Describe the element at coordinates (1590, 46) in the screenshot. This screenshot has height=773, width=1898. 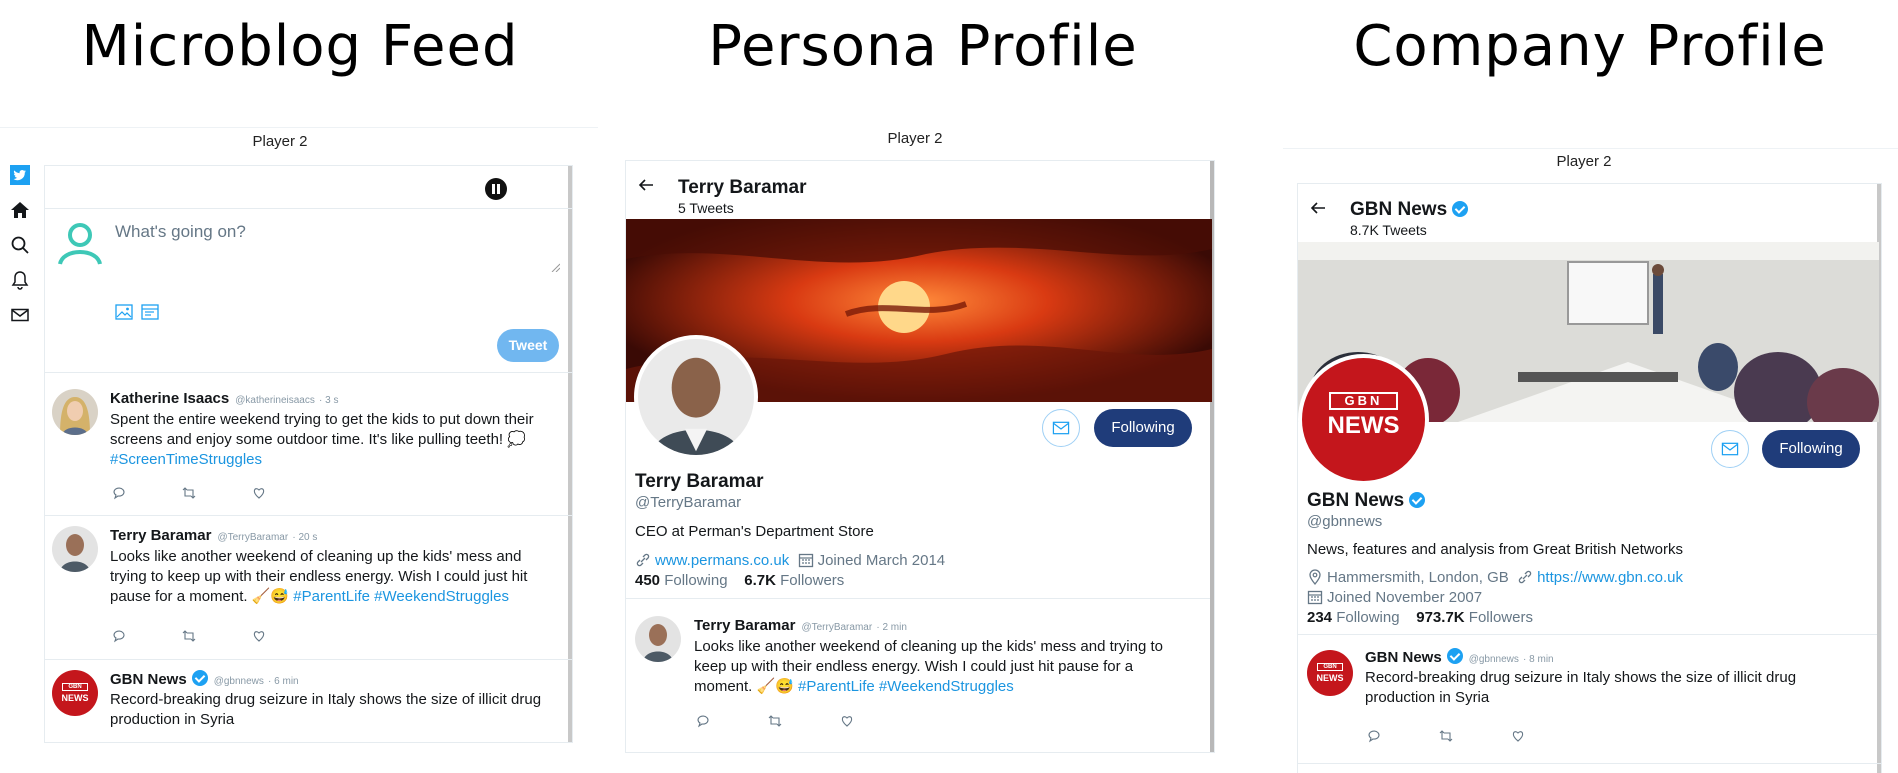
I see `company-panel-title: Company Profile` at that location.